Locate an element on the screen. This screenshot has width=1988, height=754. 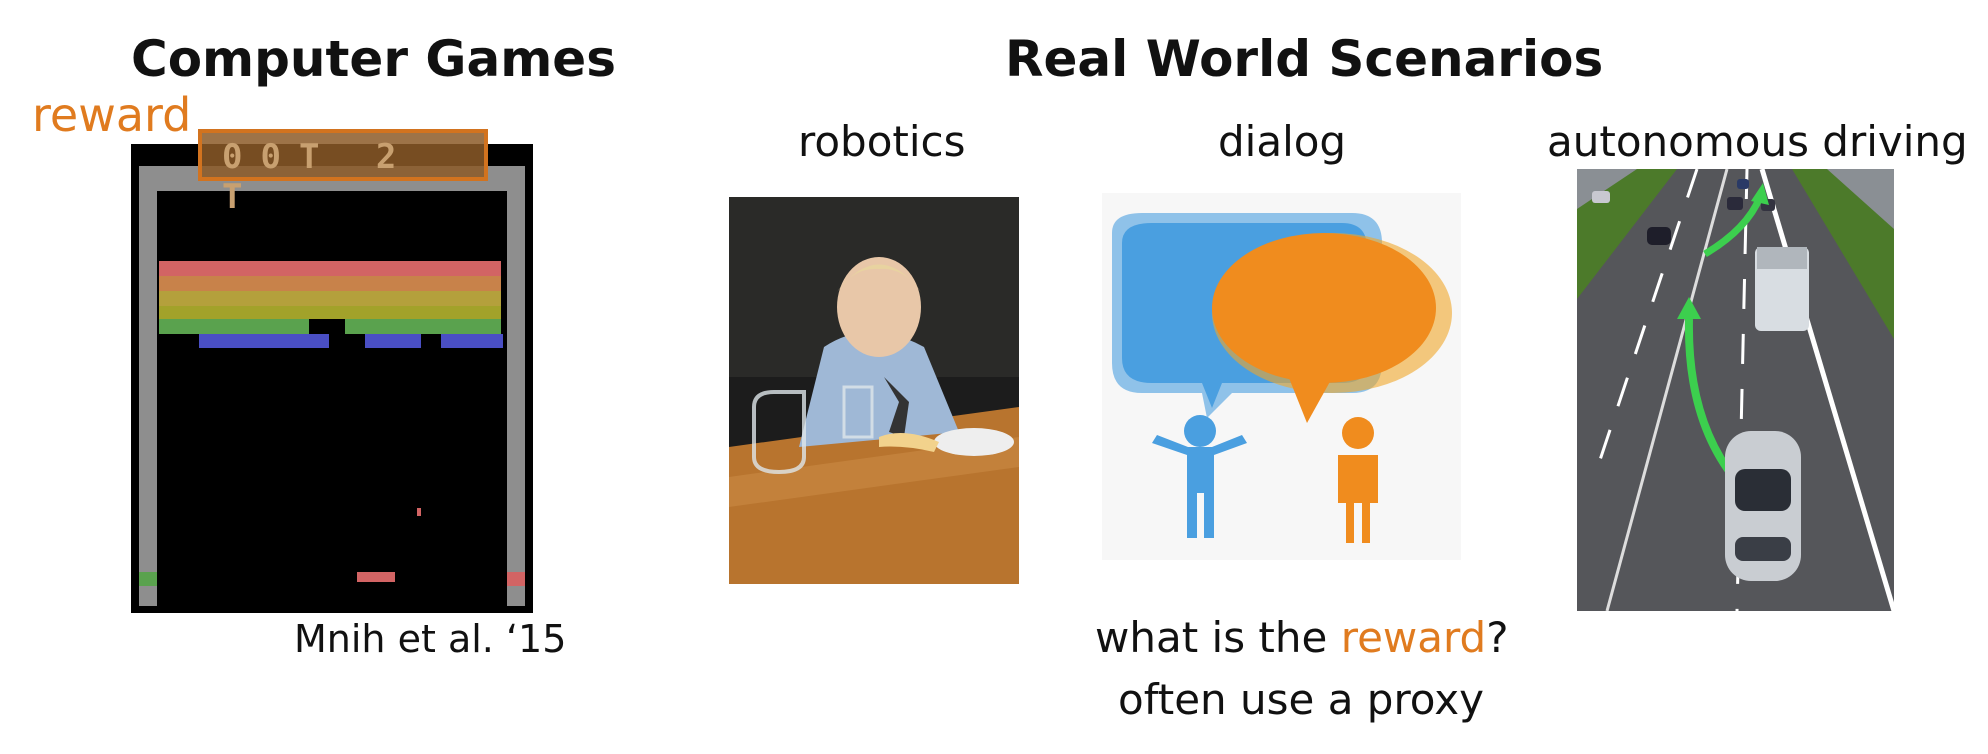
score-display: 00T 2 T is located at coordinates (318, 177).